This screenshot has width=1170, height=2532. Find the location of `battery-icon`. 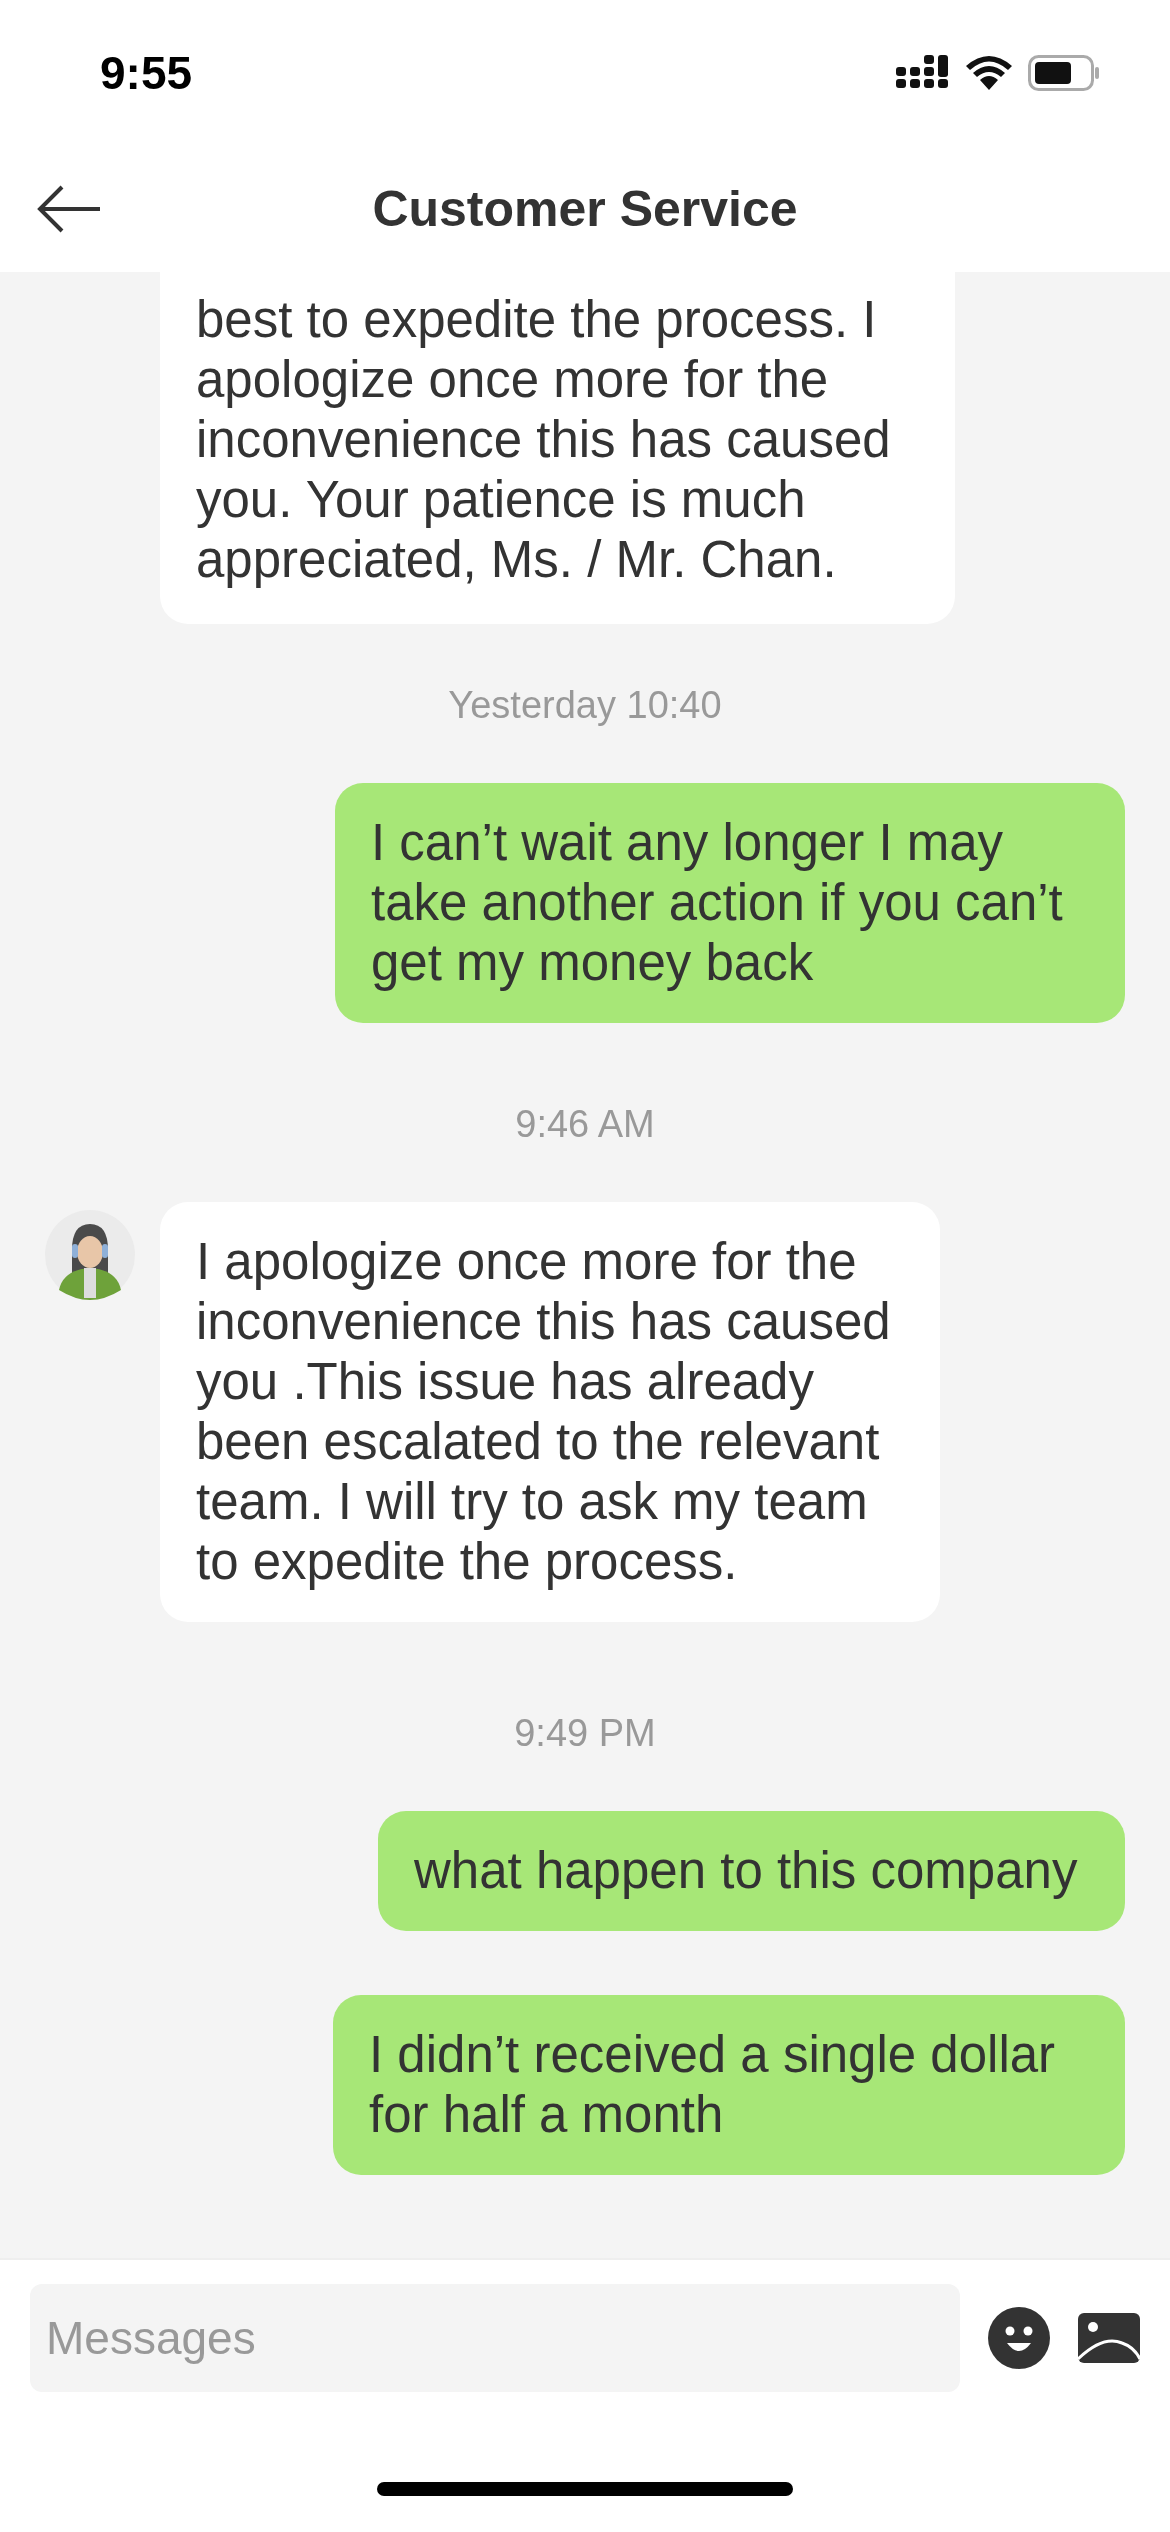

battery-icon is located at coordinates (1064, 72).